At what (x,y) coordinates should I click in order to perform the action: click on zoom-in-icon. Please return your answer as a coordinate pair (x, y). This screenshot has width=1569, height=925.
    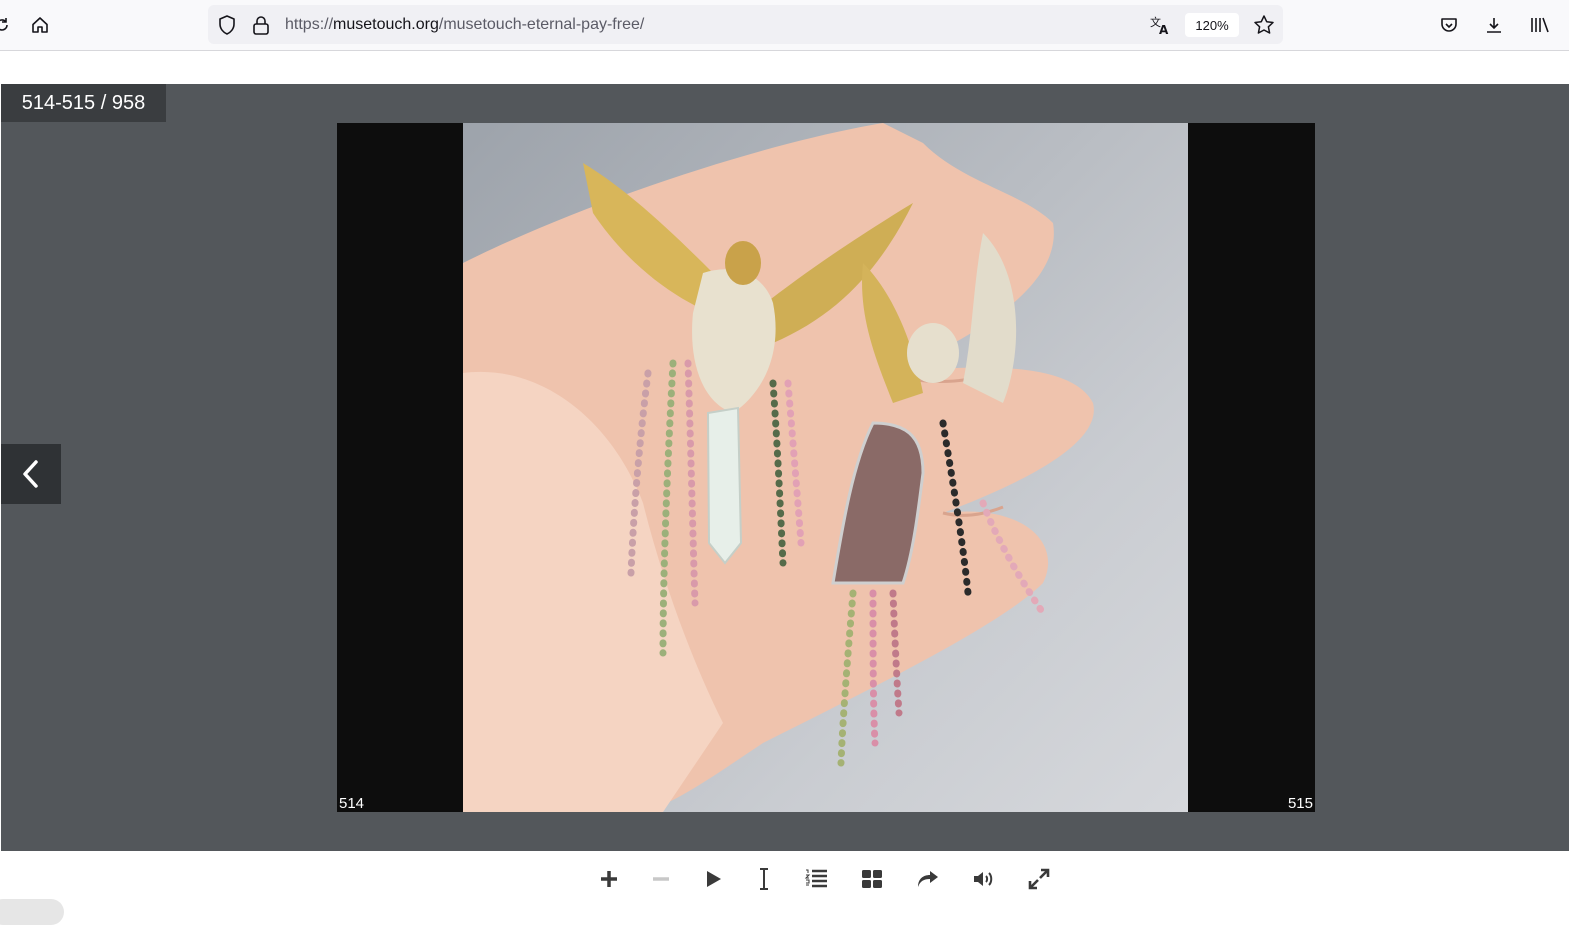
    Looking at the image, I should click on (609, 879).